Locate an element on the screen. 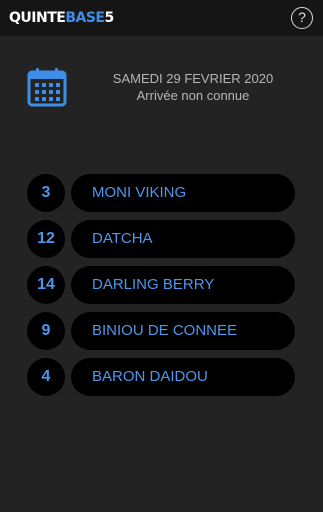 The height and width of the screenshot is (512, 323). horse-number: 3 is located at coordinates (46, 193).